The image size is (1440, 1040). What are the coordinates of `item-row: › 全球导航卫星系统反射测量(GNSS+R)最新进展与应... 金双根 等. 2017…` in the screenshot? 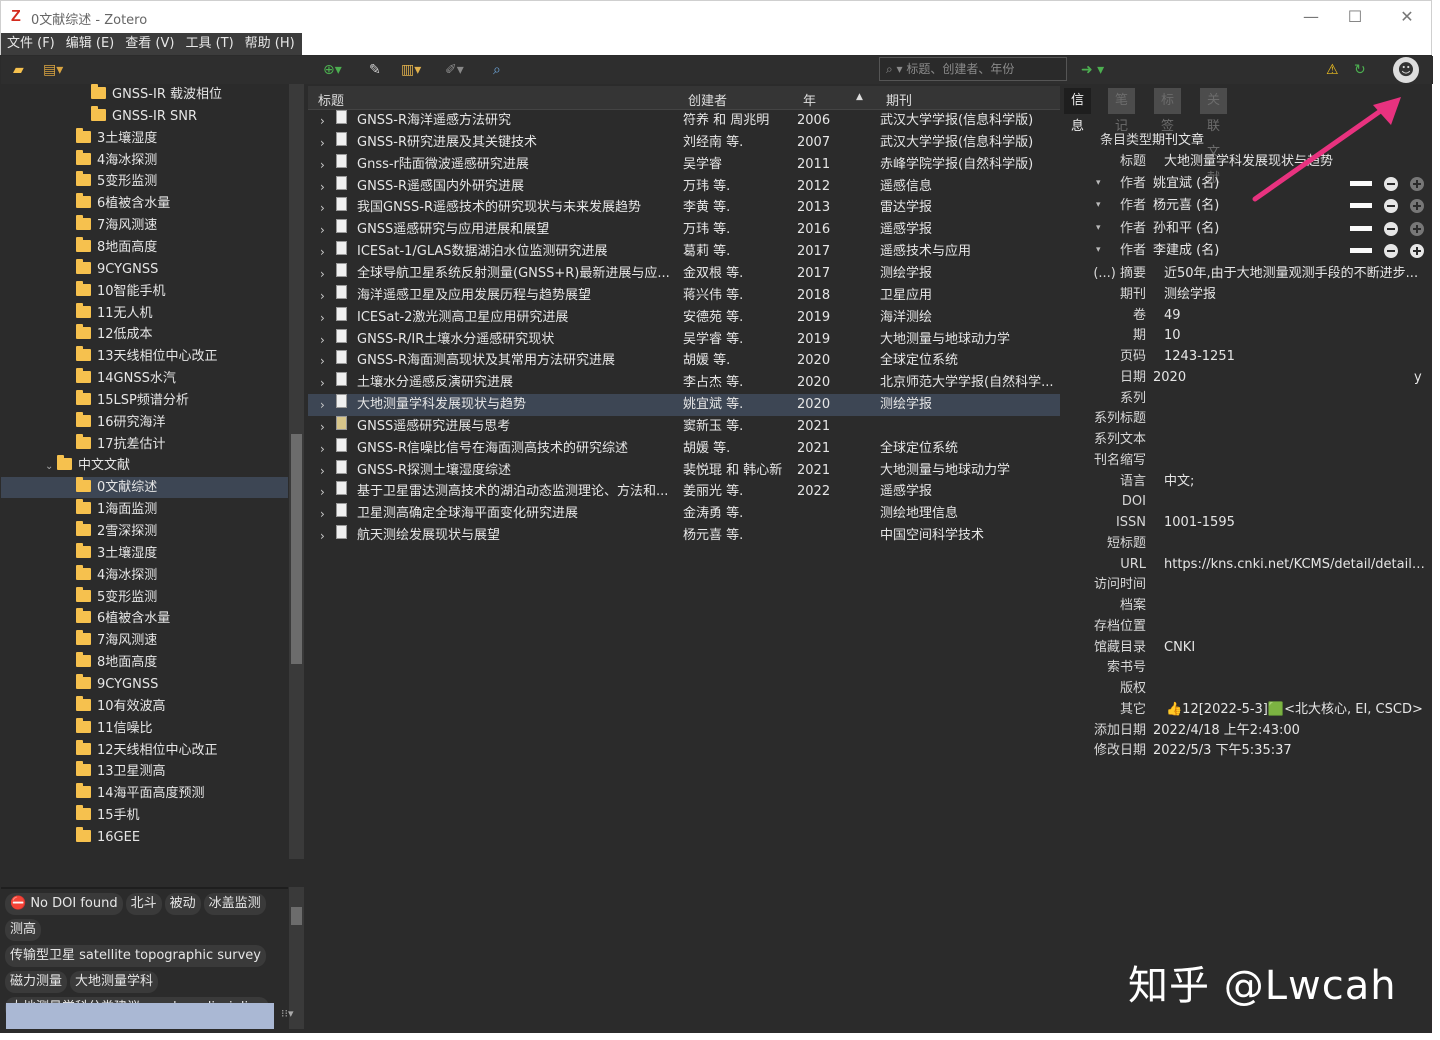 It's located at (684, 273).